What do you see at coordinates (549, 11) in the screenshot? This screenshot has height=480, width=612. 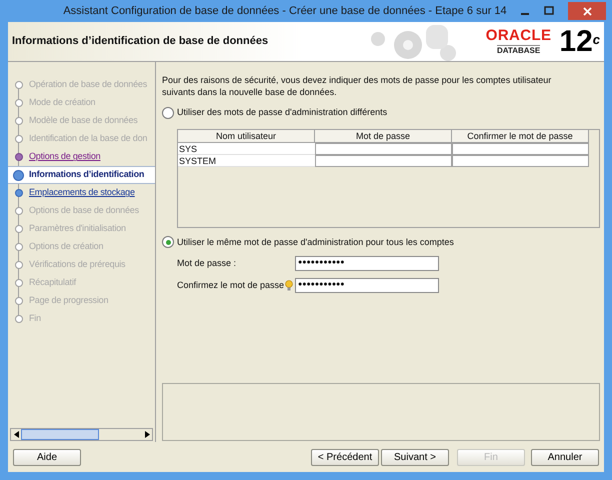 I see `maximize-icon` at bounding box center [549, 11].